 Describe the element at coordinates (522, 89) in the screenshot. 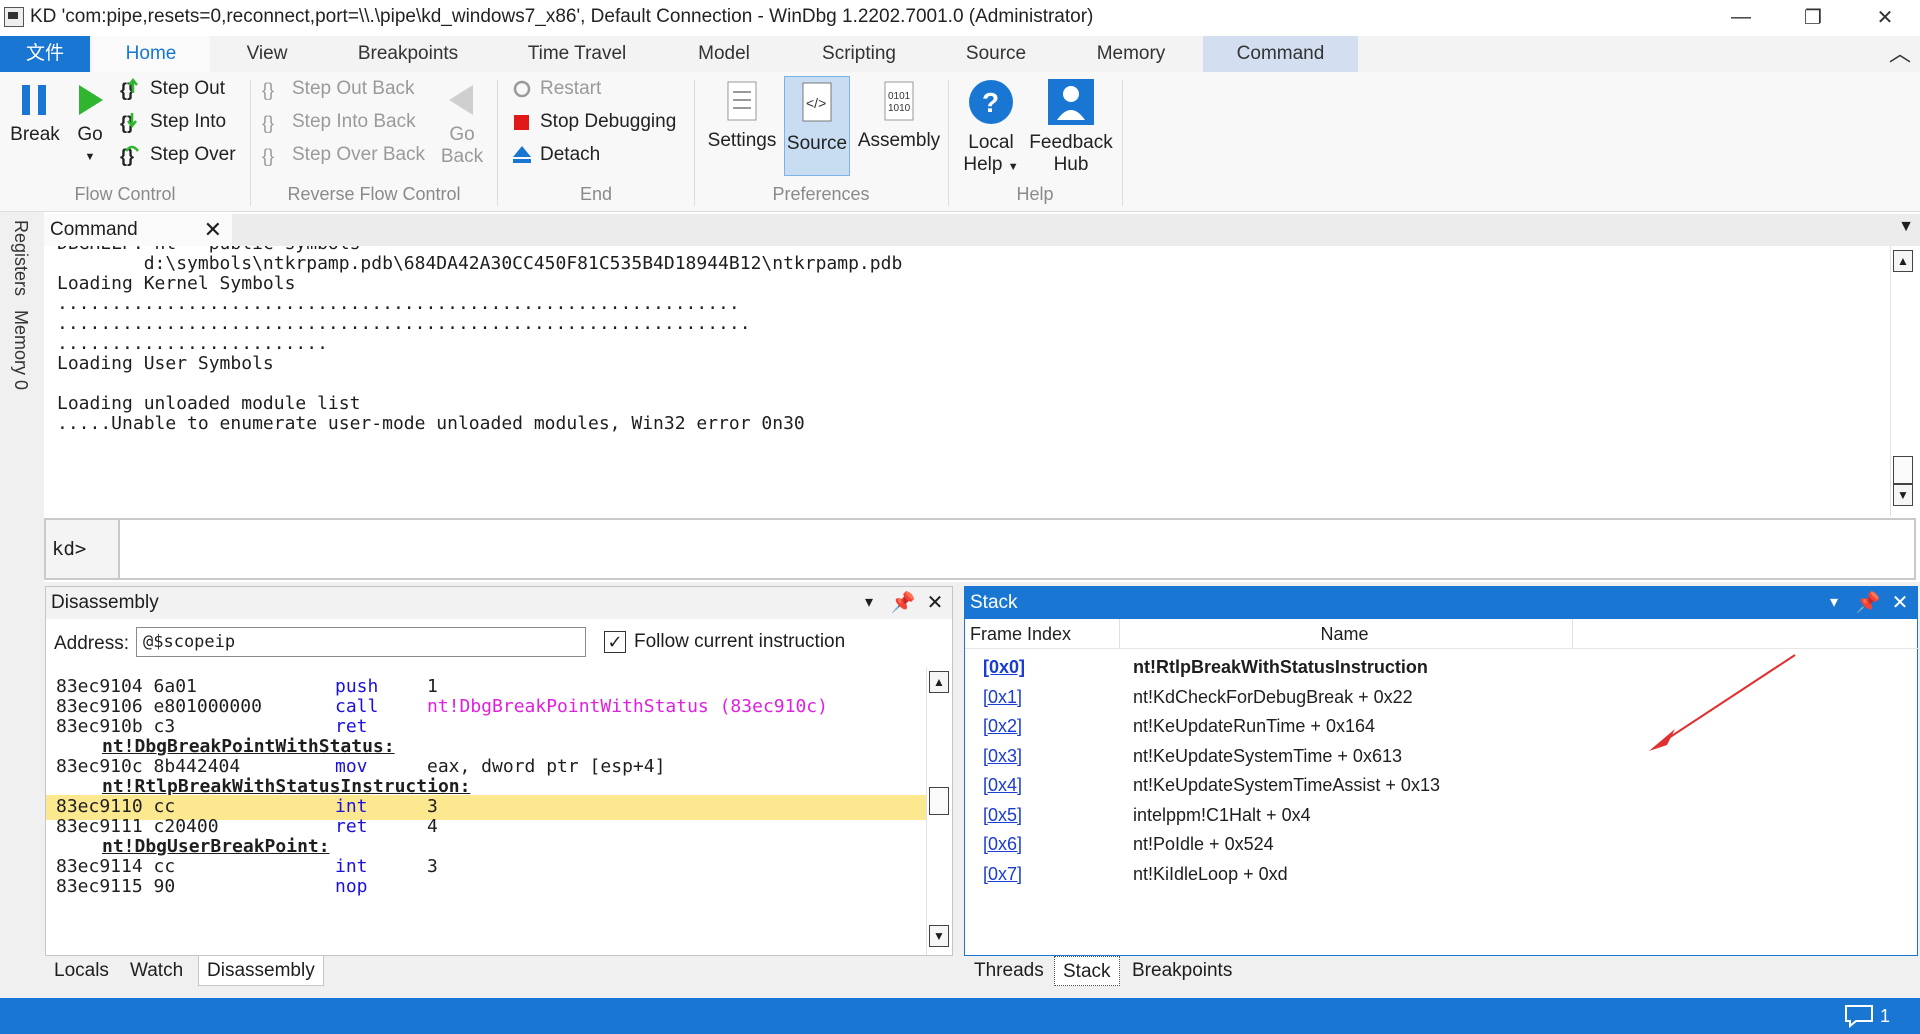

I see `restart-icon` at that location.